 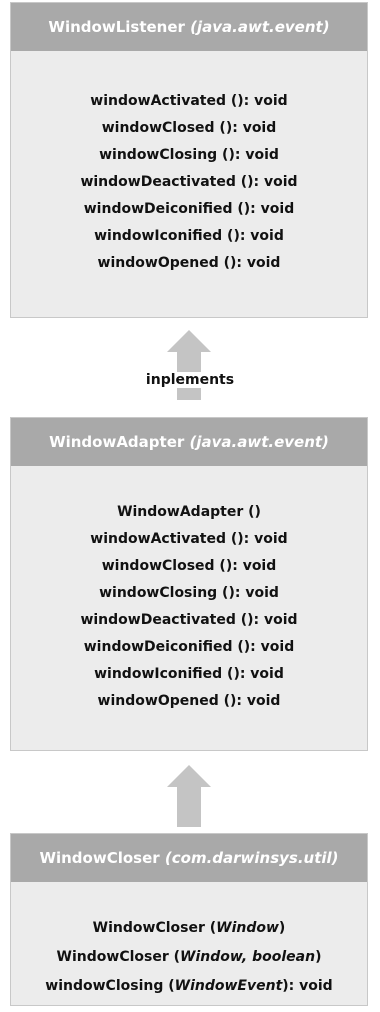 I want to click on method-item: WindowCloser (Window, boolean), so click(x=189, y=957).